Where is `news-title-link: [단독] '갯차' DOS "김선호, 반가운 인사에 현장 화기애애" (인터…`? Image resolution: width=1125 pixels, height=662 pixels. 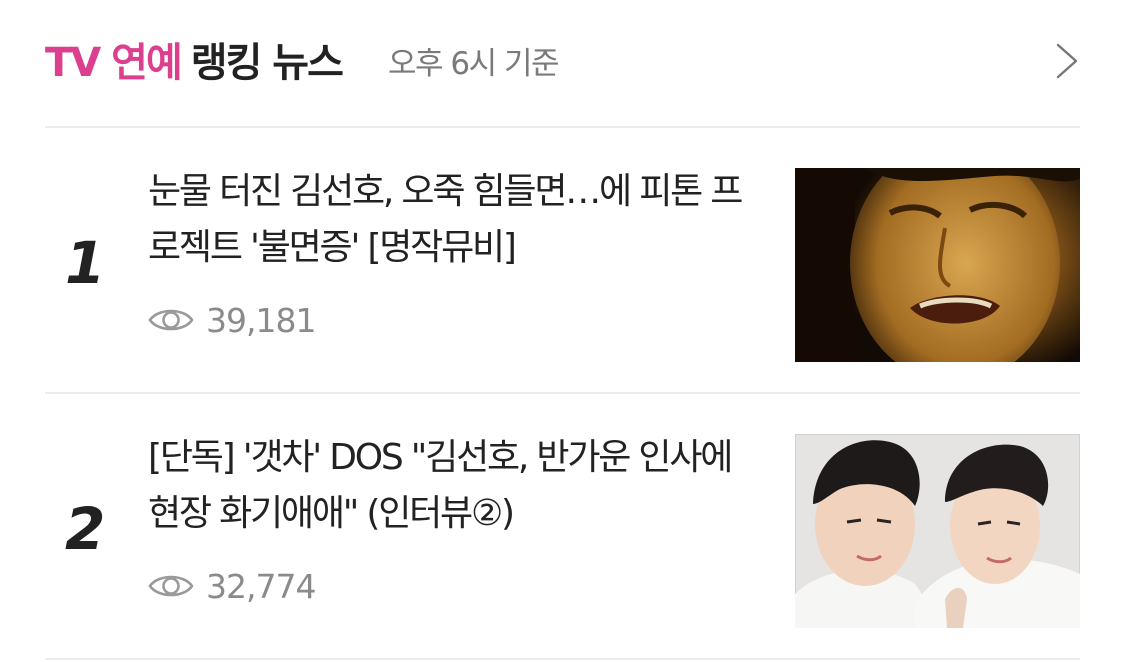
news-title-link: [단독] '갯차' DOS "김선호, 반가운 인사에 현장 화기애애" (인터… is located at coordinates (453, 486).